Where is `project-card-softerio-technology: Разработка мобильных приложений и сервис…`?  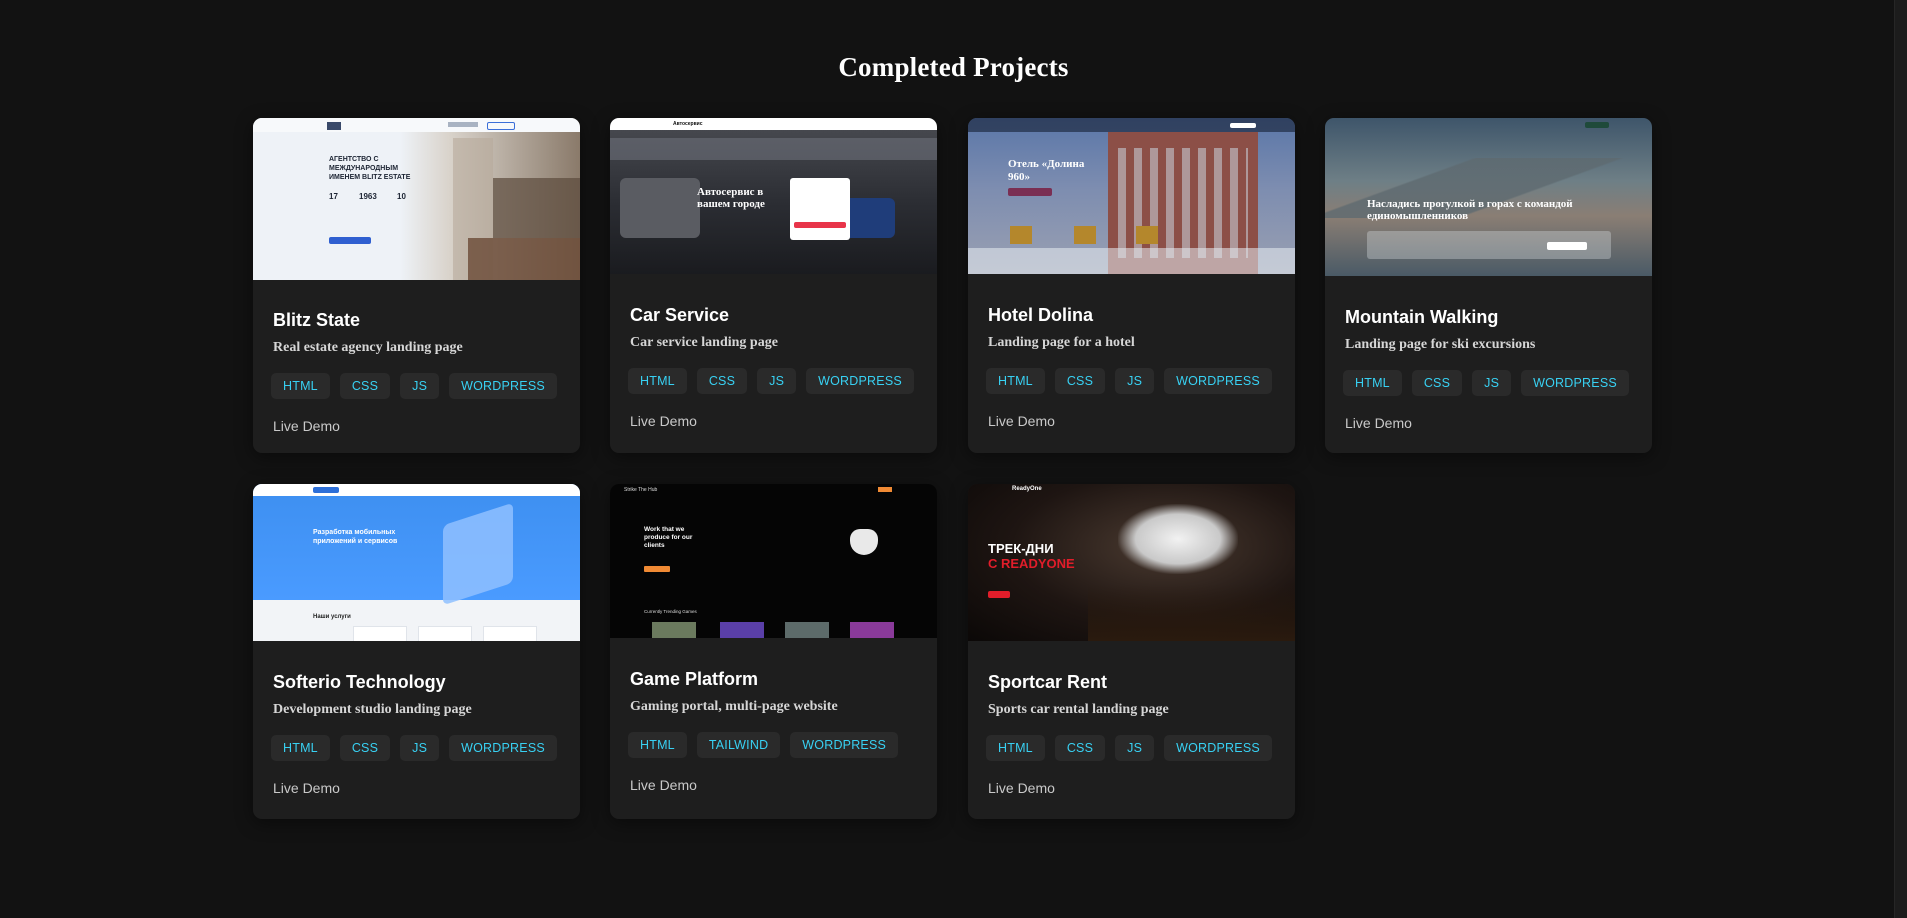 project-card-softerio-technology: Разработка мобильных приложений и сервис… is located at coordinates (416, 651).